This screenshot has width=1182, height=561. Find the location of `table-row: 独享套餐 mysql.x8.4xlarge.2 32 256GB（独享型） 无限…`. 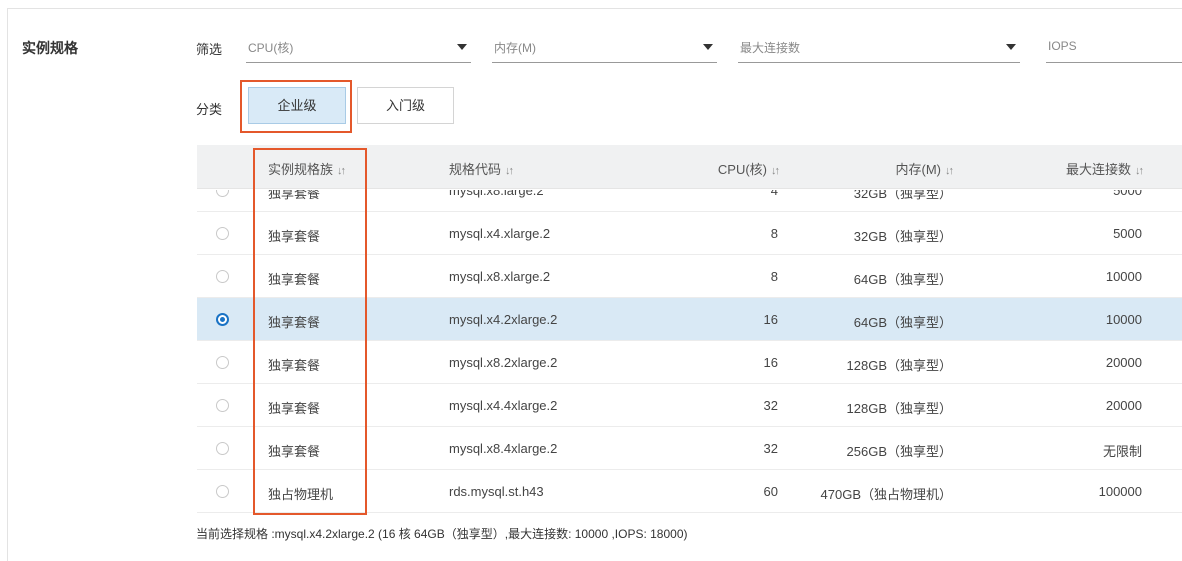

table-row: 独享套餐 mysql.x8.4xlarge.2 32 256GB（独享型） 无限… is located at coordinates (689, 448).